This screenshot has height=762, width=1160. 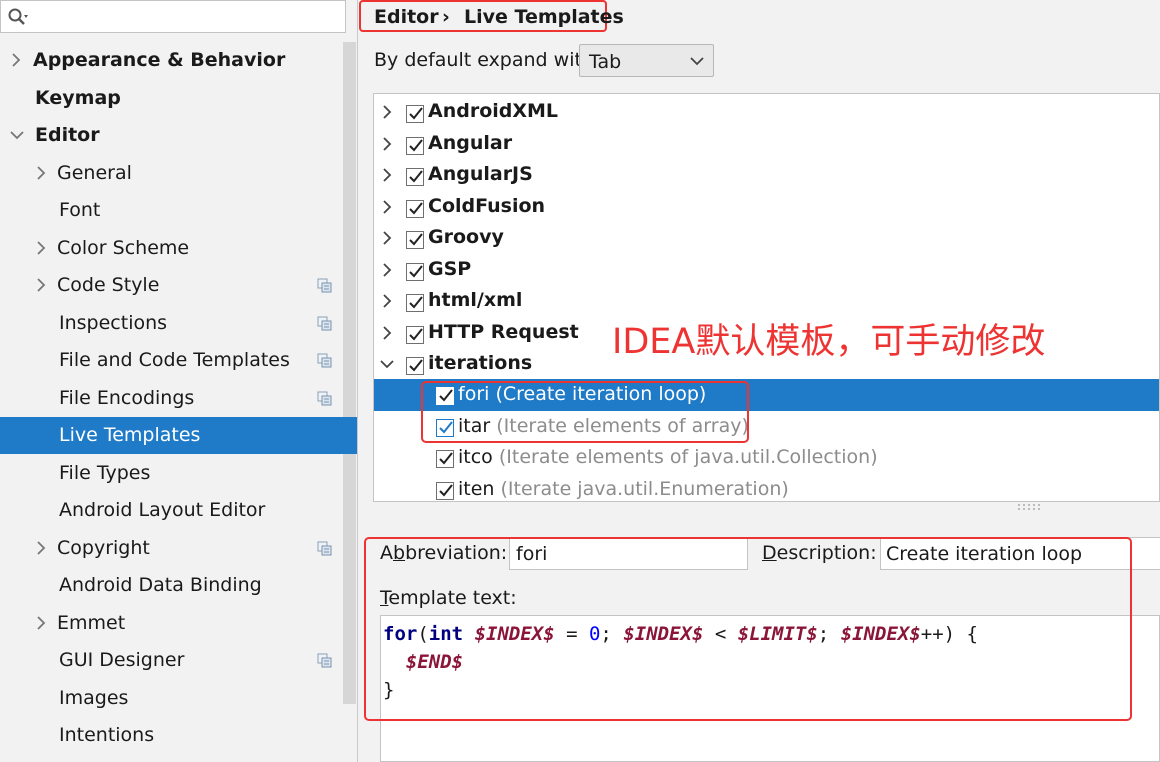 What do you see at coordinates (113, 322) in the screenshot?
I see `nav-item-label: Inspections` at bounding box center [113, 322].